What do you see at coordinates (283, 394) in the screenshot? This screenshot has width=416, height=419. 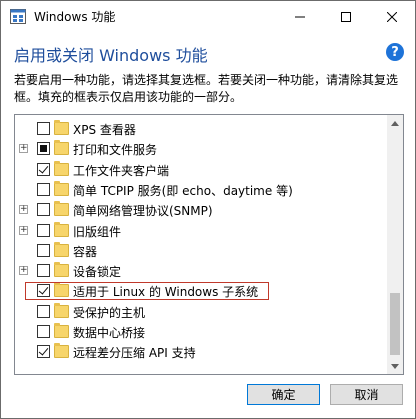 I see `ok-button: 确定` at bounding box center [283, 394].